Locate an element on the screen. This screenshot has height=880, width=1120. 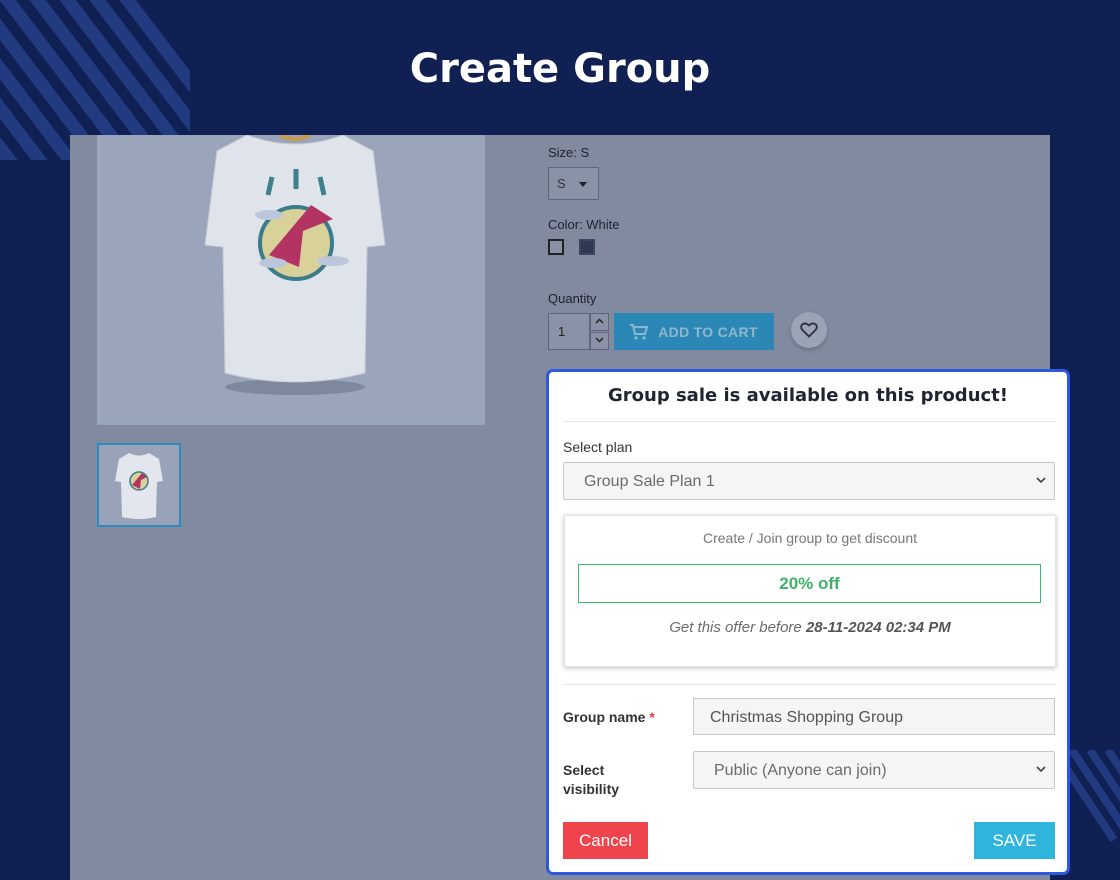
add-to-cart-button: ADD TO CART is located at coordinates (694, 331).